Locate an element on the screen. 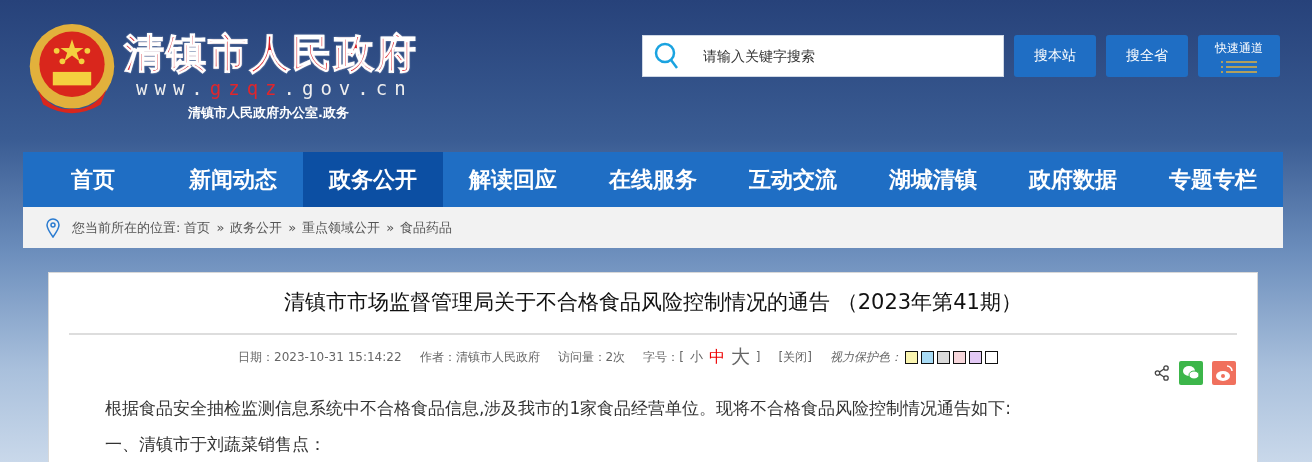 The width and height of the screenshot is (1312, 462). nav-tab: 新闻动态 is located at coordinates (233, 179).